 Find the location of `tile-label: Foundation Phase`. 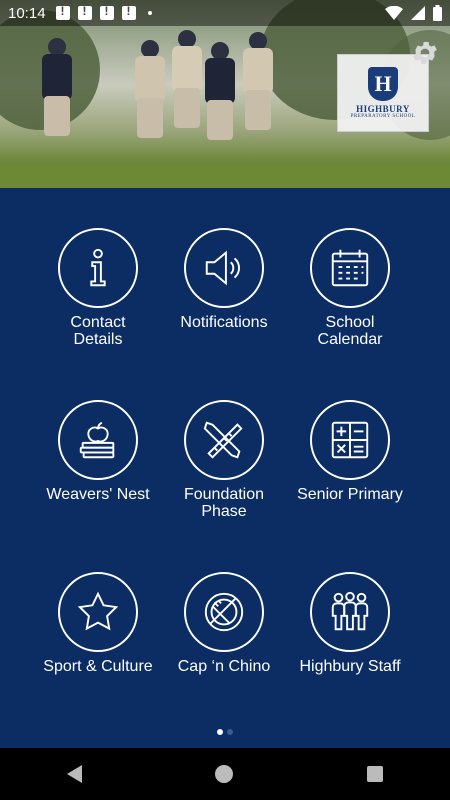

tile-label: Foundation Phase is located at coordinates (224, 503).